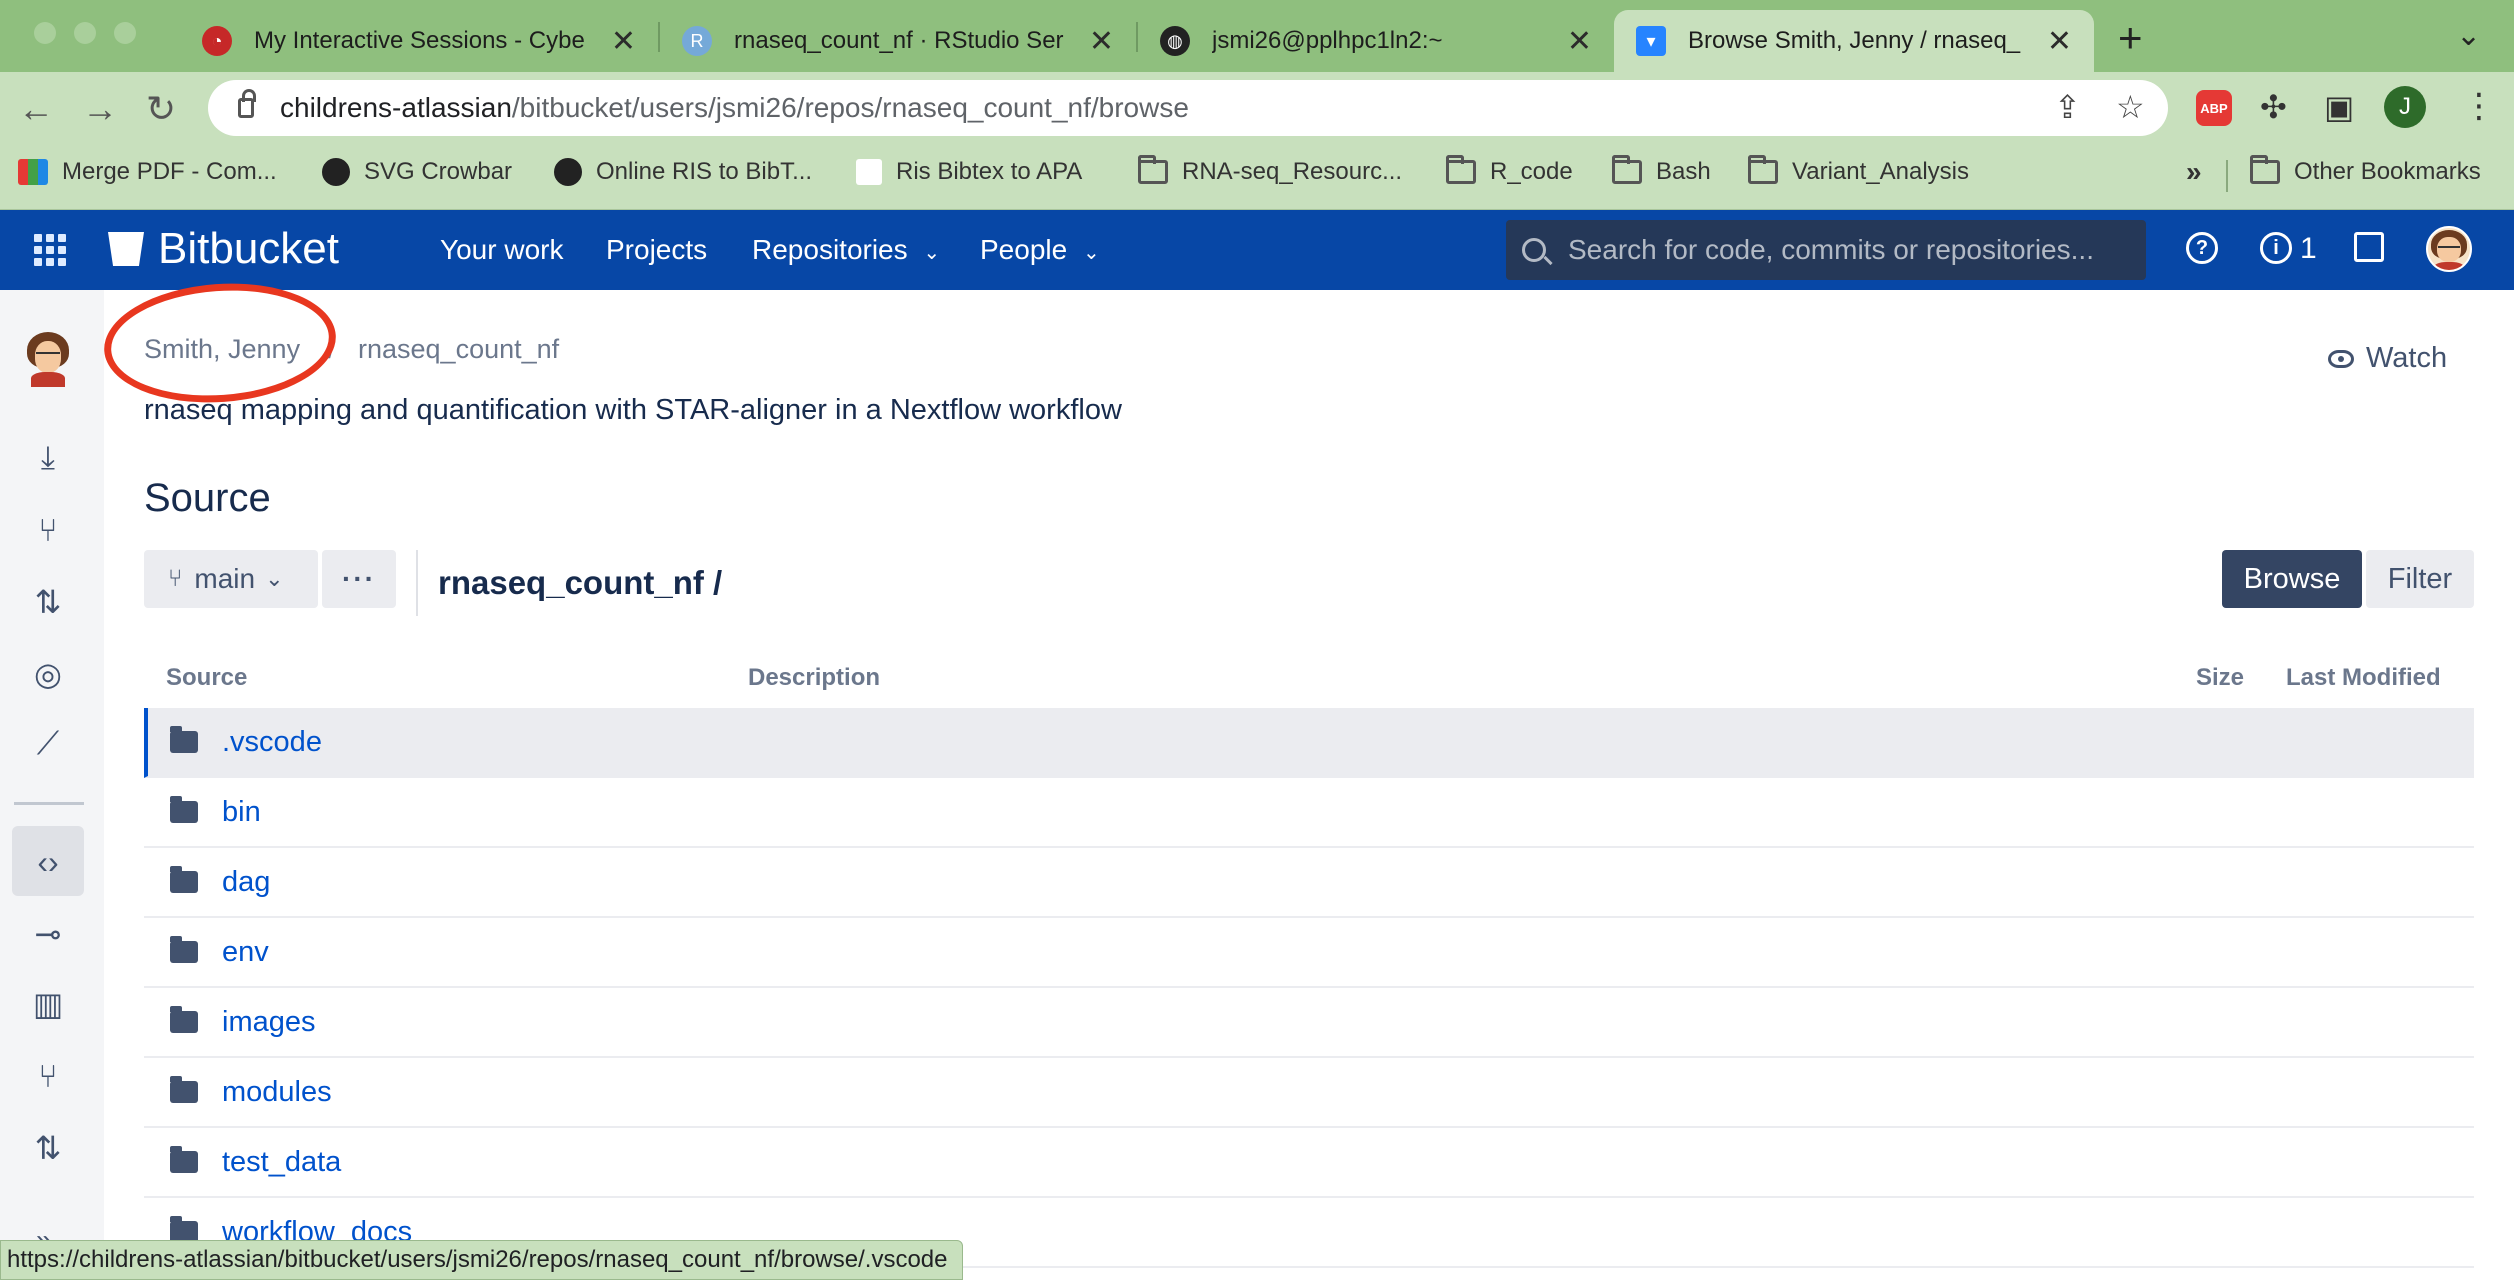 The width and height of the screenshot is (2514, 1280). Describe the element at coordinates (269, 1022) in the screenshot. I see `file-link: images` at that location.